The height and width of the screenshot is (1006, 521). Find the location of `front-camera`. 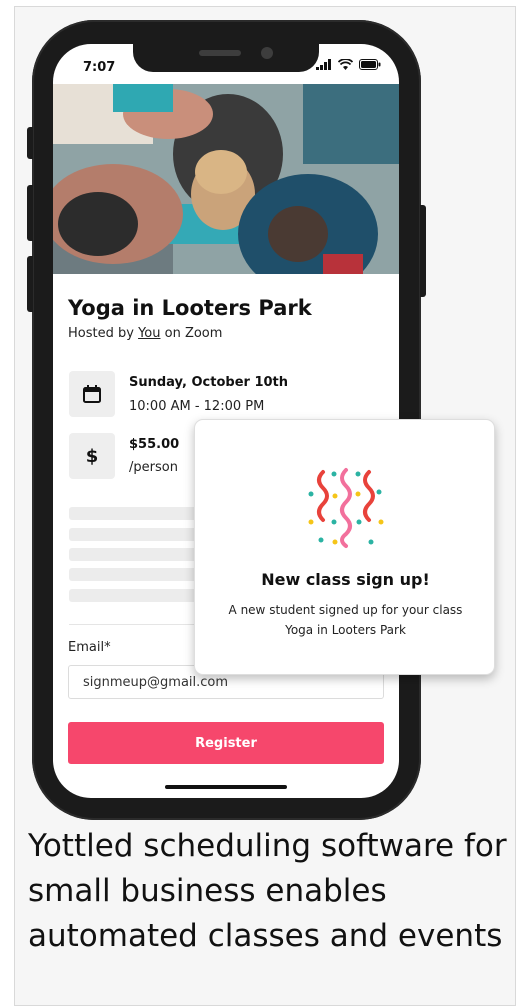

front-camera is located at coordinates (267, 53).